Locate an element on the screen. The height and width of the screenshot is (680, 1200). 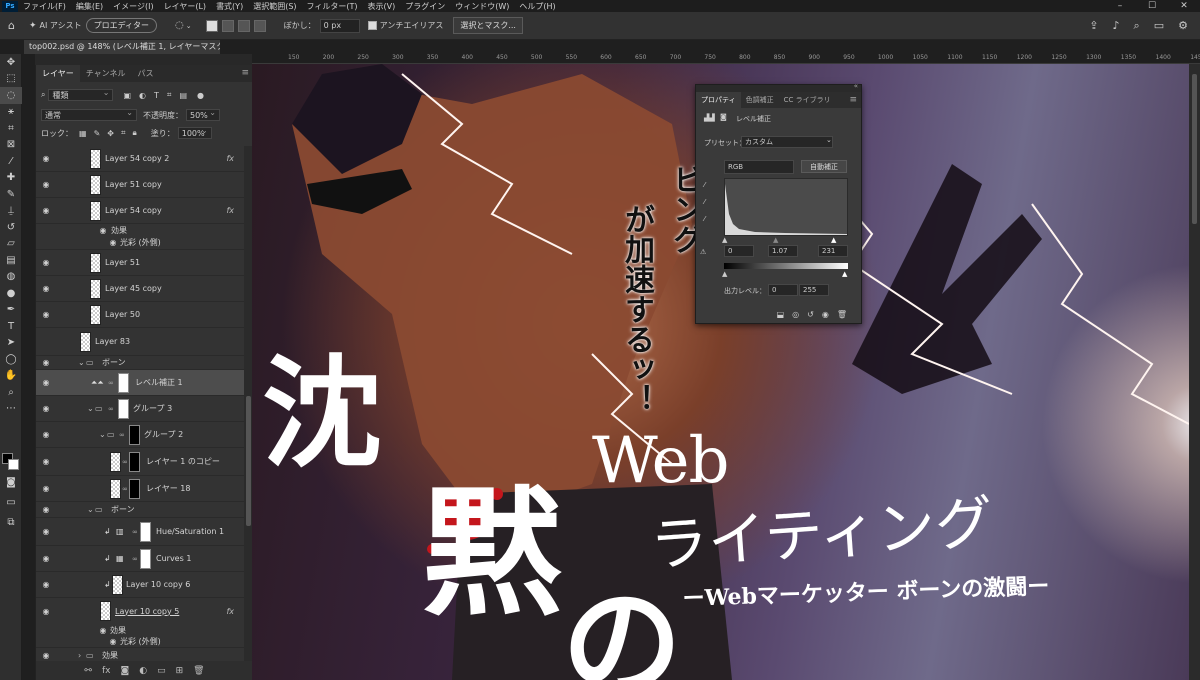
input-gamma-slider: ▲ is located at coordinates (775, 240).